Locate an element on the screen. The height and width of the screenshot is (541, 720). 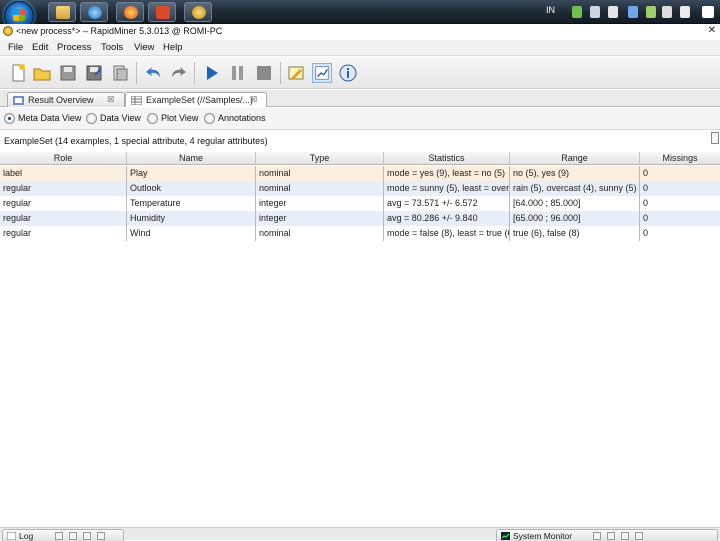
table-cell-range: [65.000 ; 96.000] is located at coordinates (575, 218).